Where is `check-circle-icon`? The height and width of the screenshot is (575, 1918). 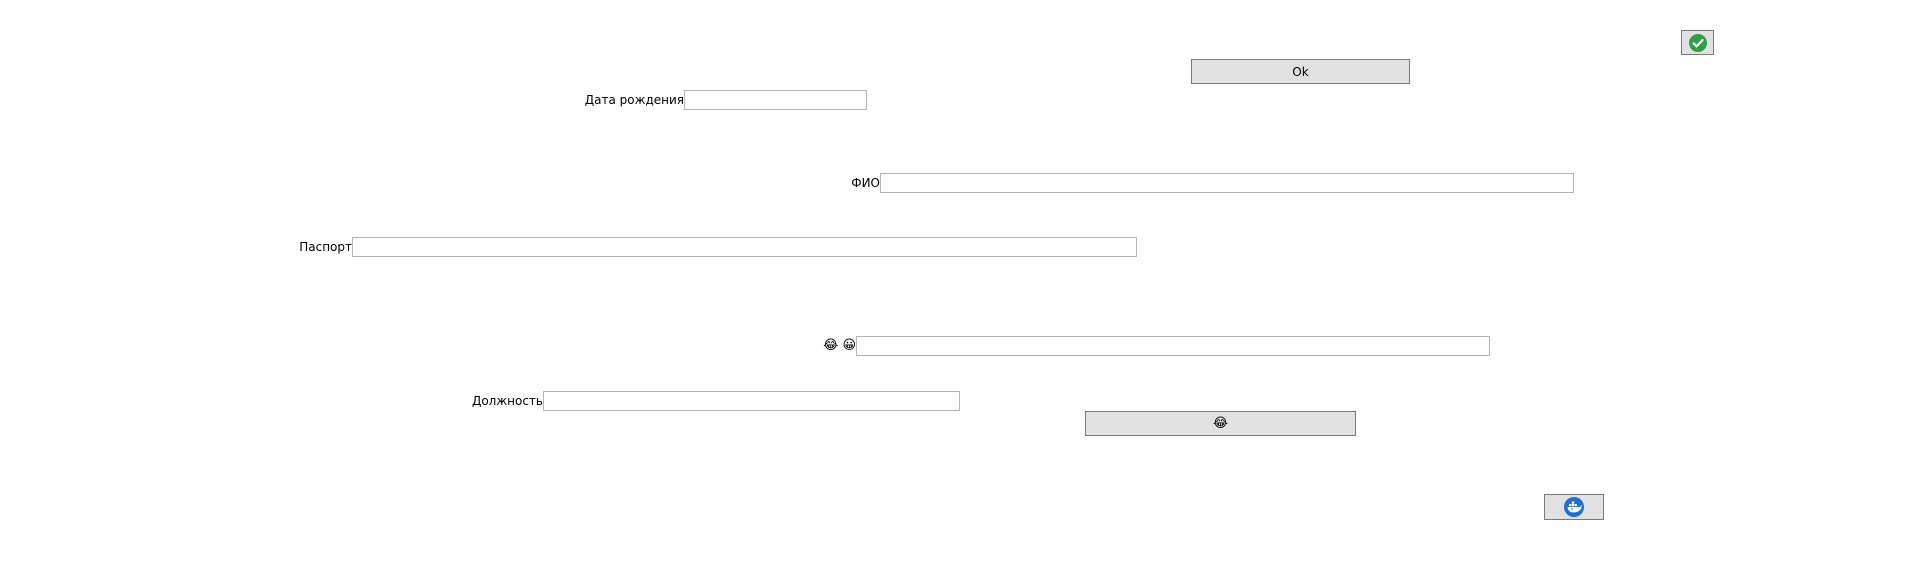 check-circle-icon is located at coordinates (1698, 43).